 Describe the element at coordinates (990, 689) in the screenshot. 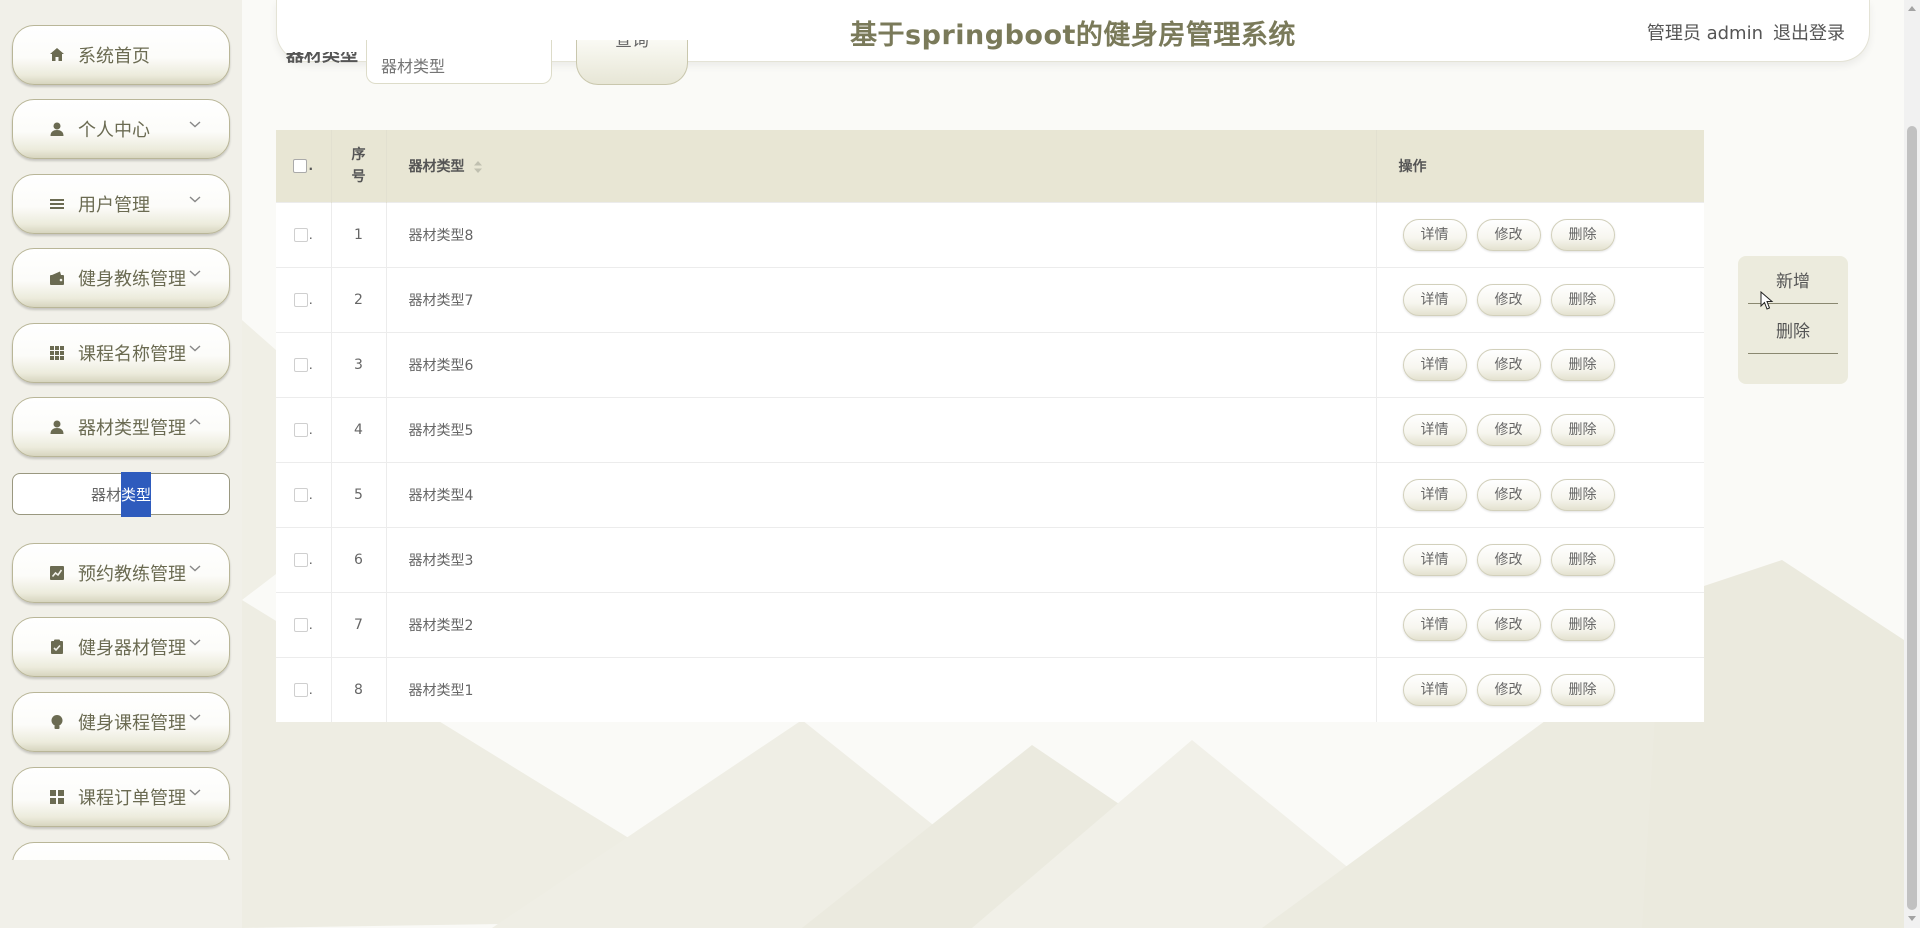

I see `table-row: . 8 器材类型1 详情 修改 删除` at that location.